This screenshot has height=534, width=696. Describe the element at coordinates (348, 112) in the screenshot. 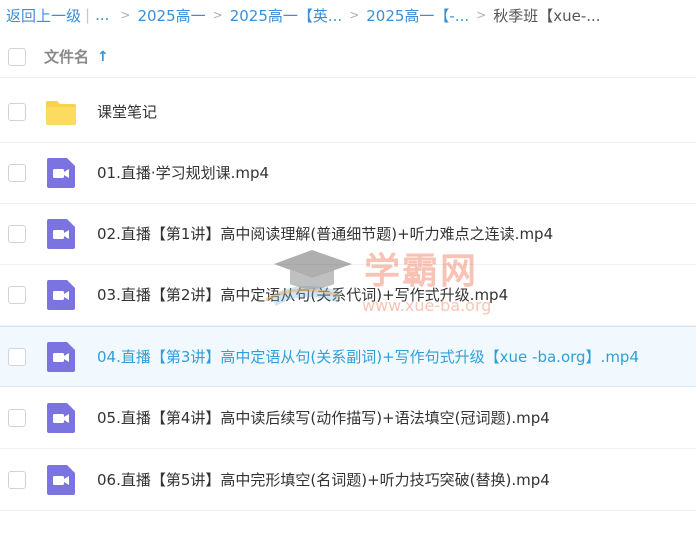

I see `list-item: 课堂笔记` at that location.